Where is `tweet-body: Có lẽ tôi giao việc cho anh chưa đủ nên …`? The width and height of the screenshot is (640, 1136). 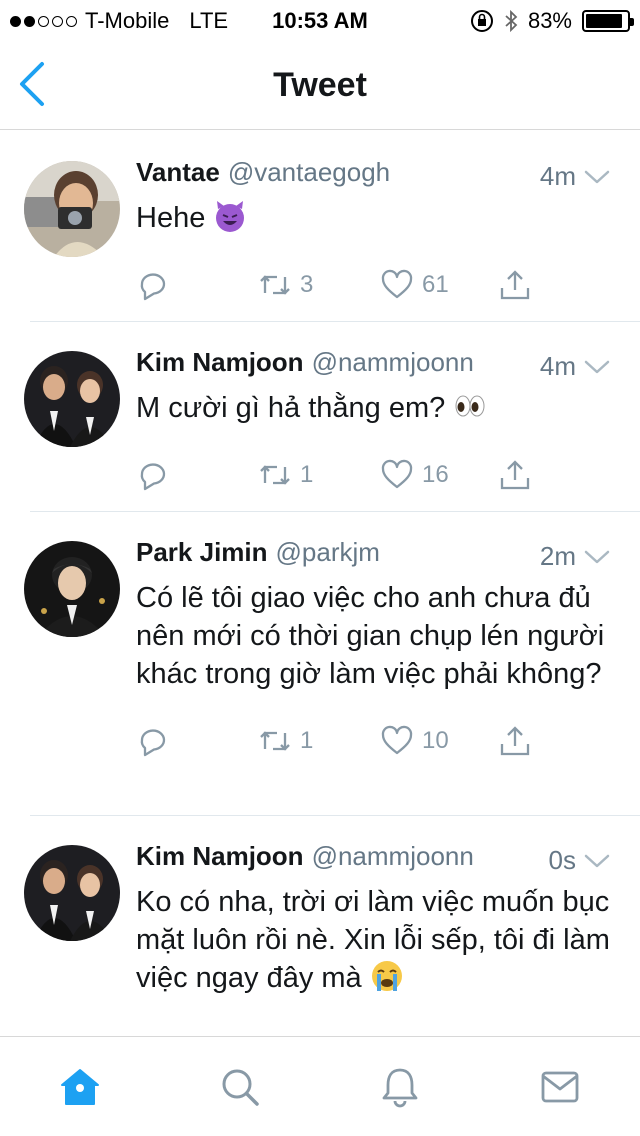 tweet-body: Có lẽ tôi giao việc cho anh chưa đủ nên … is located at coordinates (370, 636).